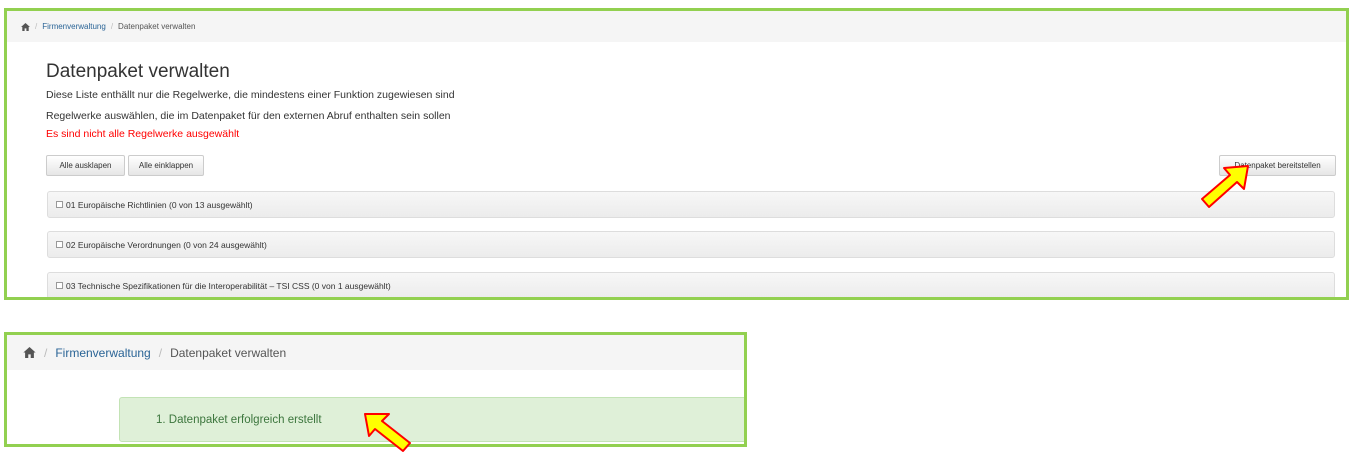 The height and width of the screenshot is (457, 1354). What do you see at coordinates (166, 165) in the screenshot?
I see `collapse-all-button: Alle einklappen` at bounding box center [166, 165].